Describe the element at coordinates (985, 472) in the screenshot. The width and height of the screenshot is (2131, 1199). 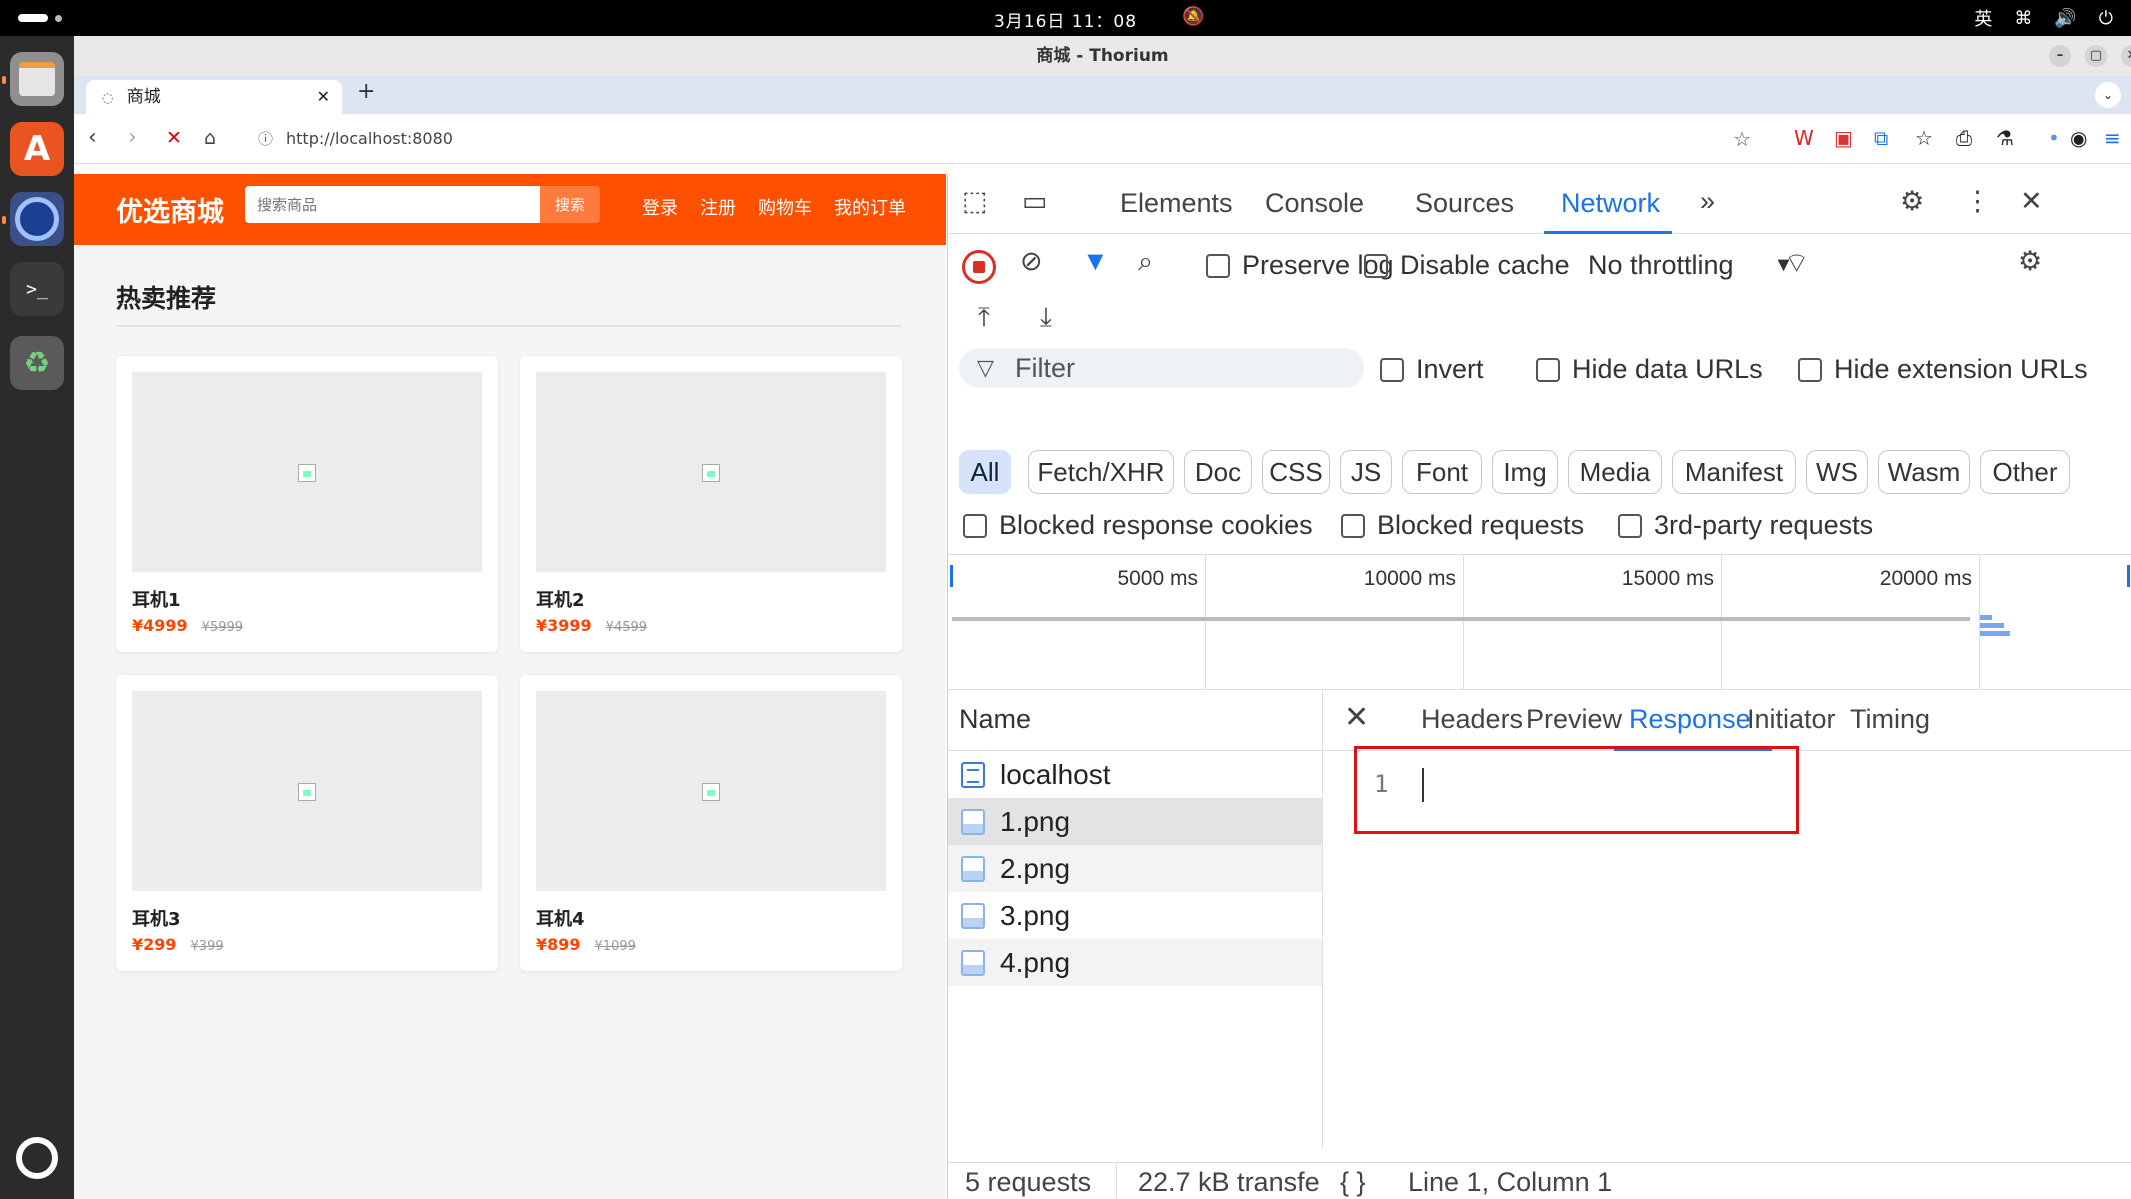
I see `filter-chip-all: All` at that location.